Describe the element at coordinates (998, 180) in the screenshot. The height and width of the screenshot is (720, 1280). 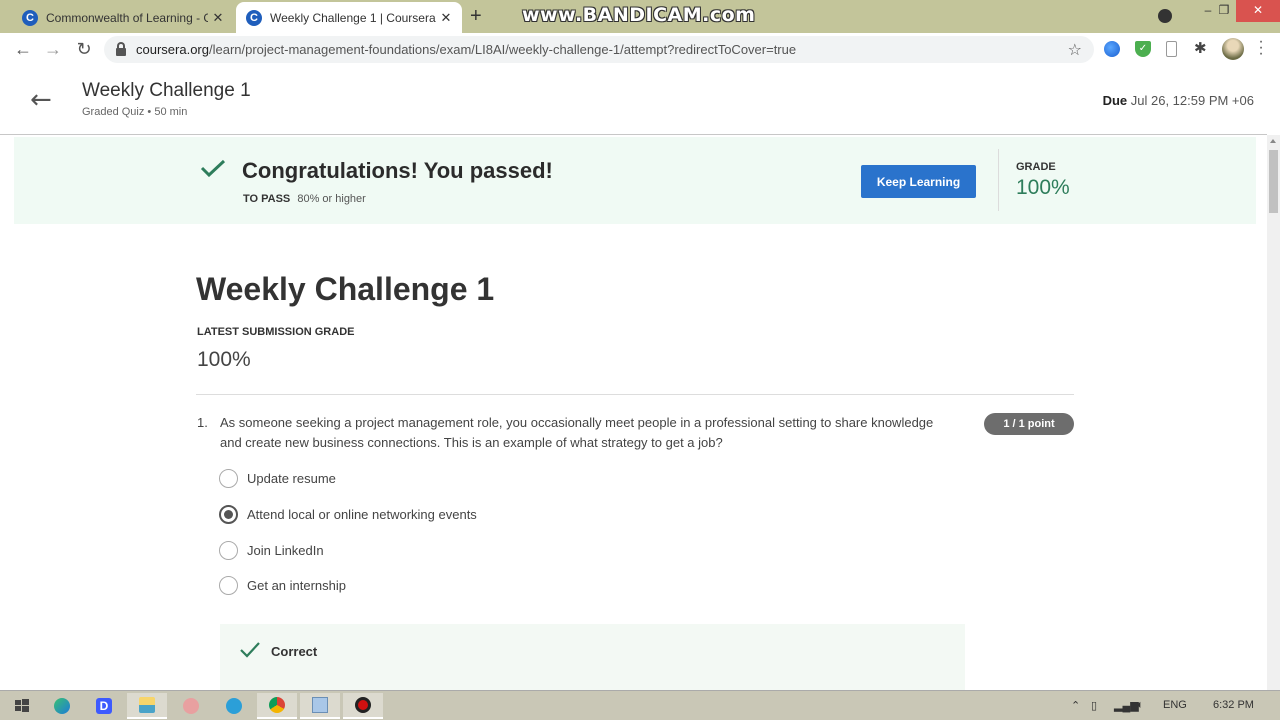
I see `banner-divider` at that location.